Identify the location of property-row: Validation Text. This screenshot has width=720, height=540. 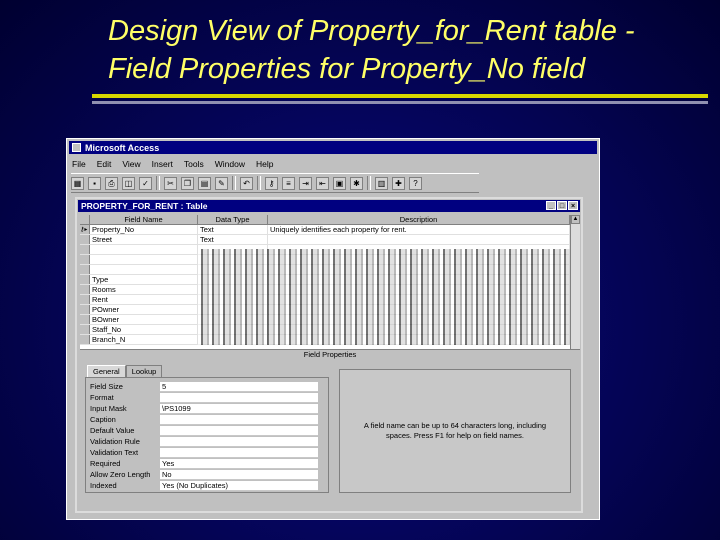
(207, 453).